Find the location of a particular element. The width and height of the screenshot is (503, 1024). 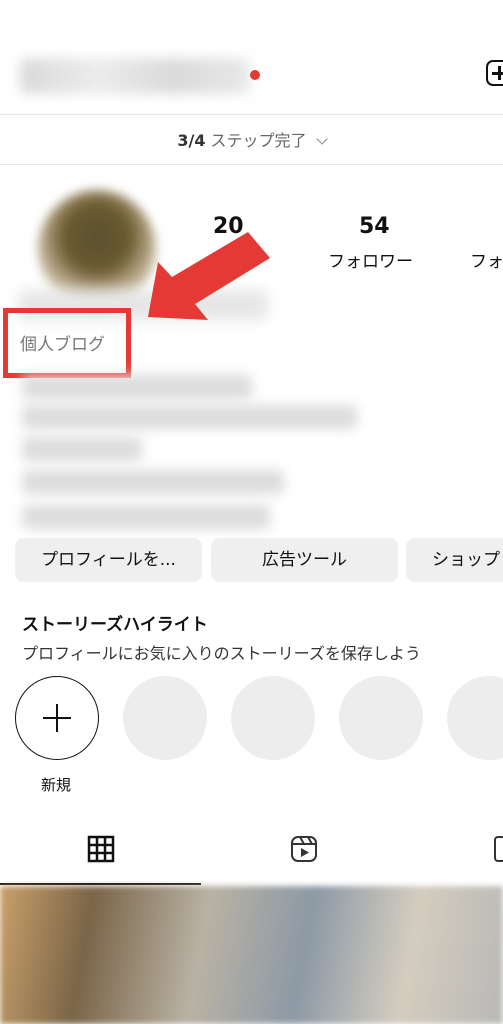

steps-divider is located at coordinates (251, 164).